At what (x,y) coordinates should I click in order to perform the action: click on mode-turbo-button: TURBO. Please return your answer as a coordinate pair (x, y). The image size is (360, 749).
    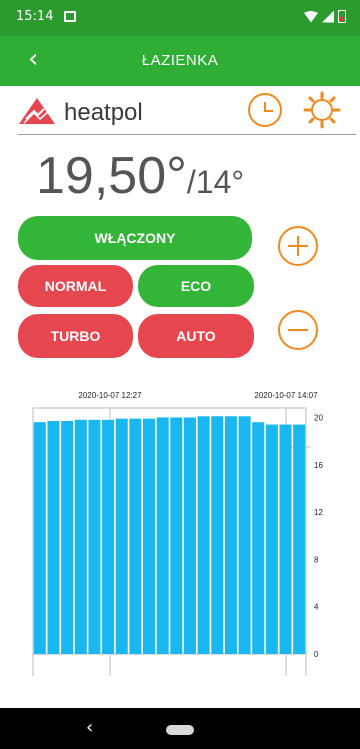
    Looking at the image, I should click on (75, 336).